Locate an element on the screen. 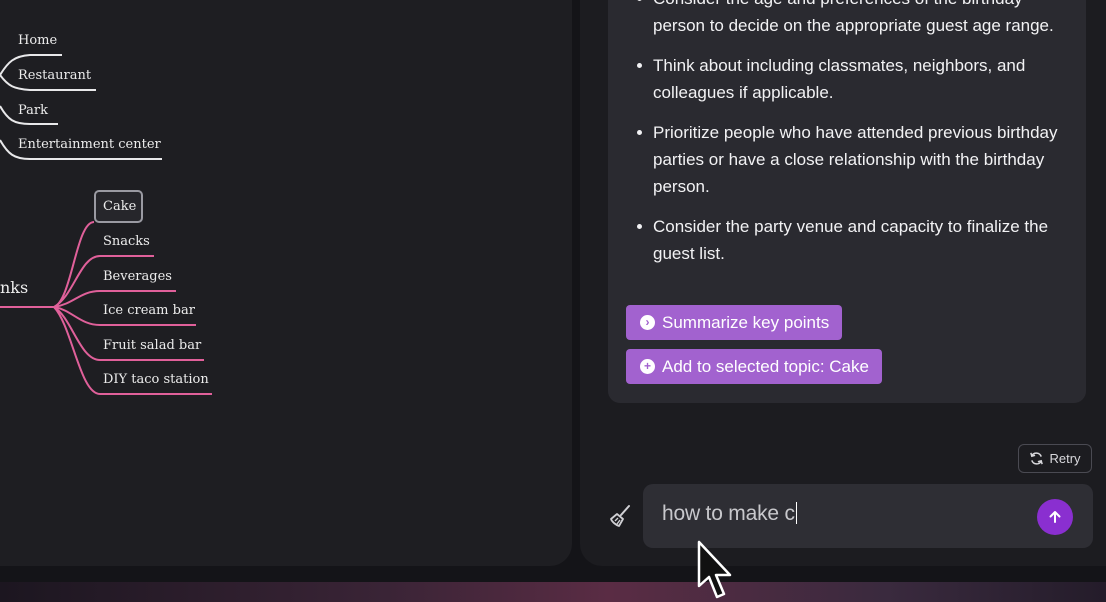 The width and height of the screenshot is (1106, 602). mindmap-node-beverages: Beverages is located at coordinates (137, 276).